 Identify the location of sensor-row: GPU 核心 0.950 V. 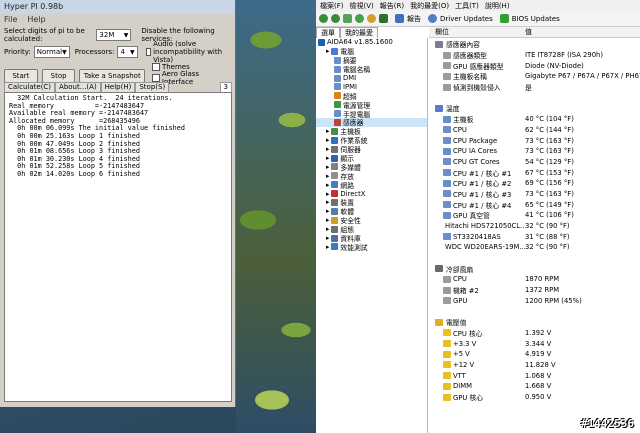
(534, 397).